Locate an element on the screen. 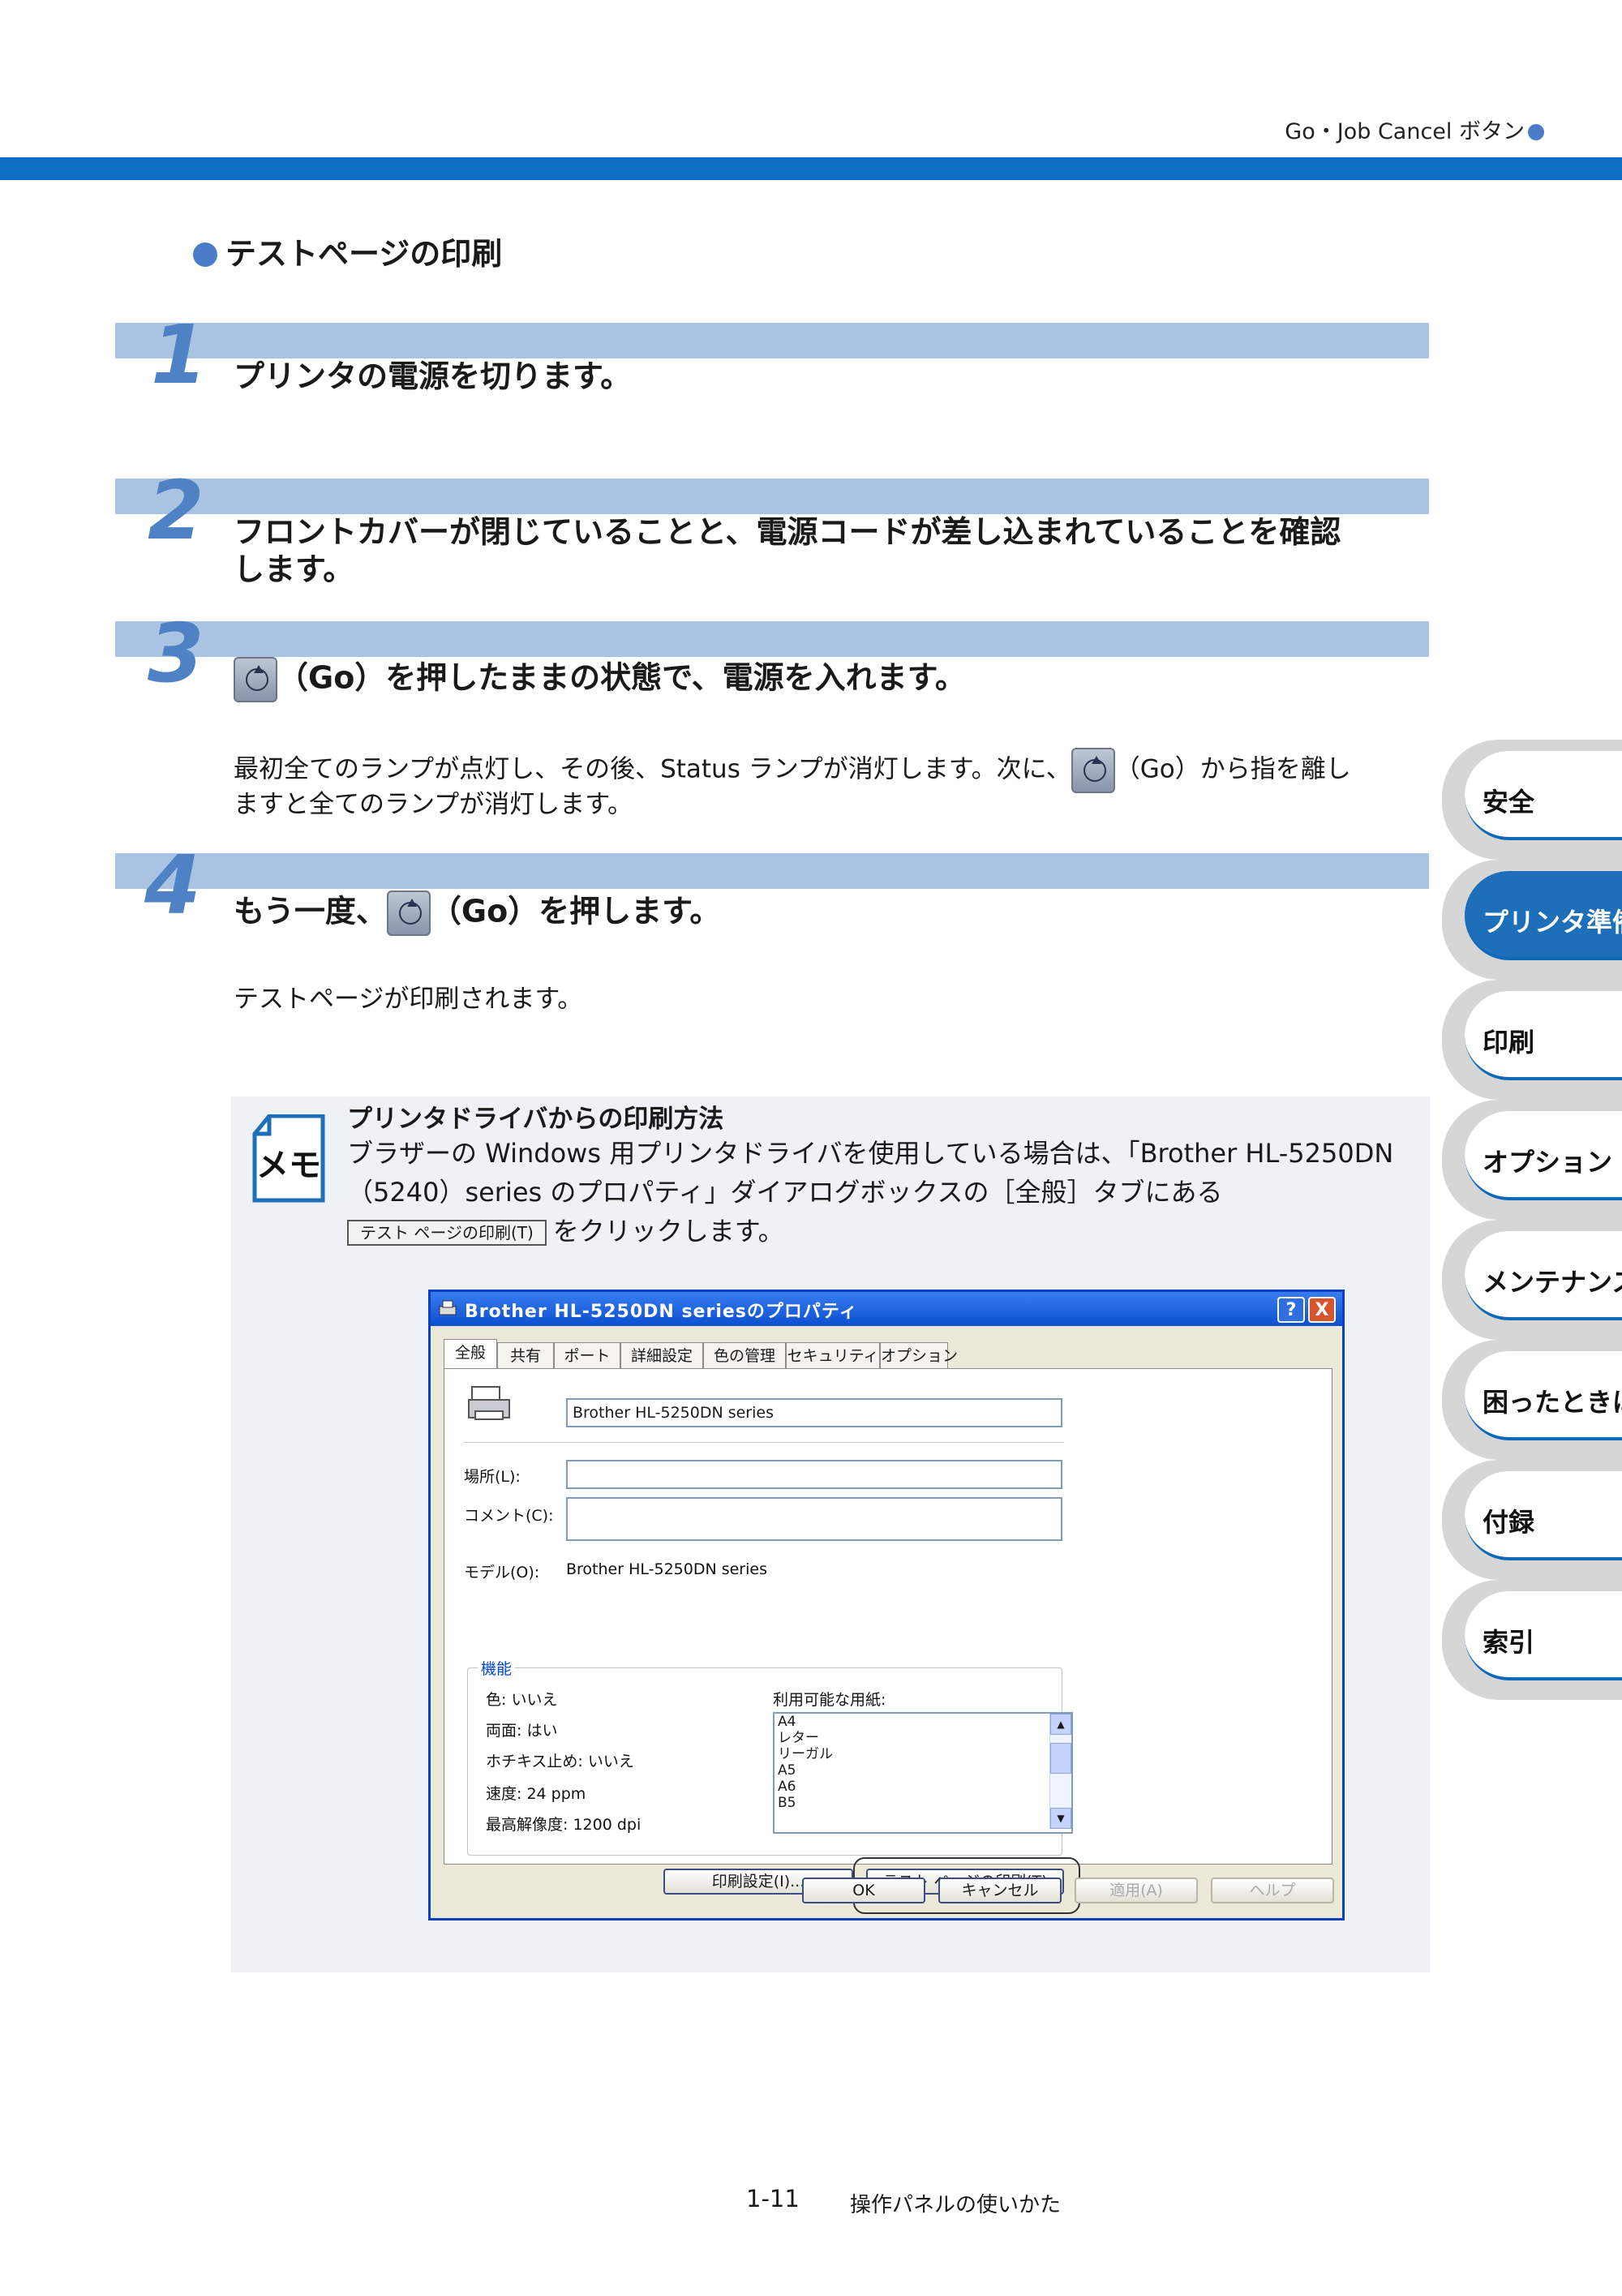  sidebar-item-label: 困ったときは is located at coordinates (1553, 1402).